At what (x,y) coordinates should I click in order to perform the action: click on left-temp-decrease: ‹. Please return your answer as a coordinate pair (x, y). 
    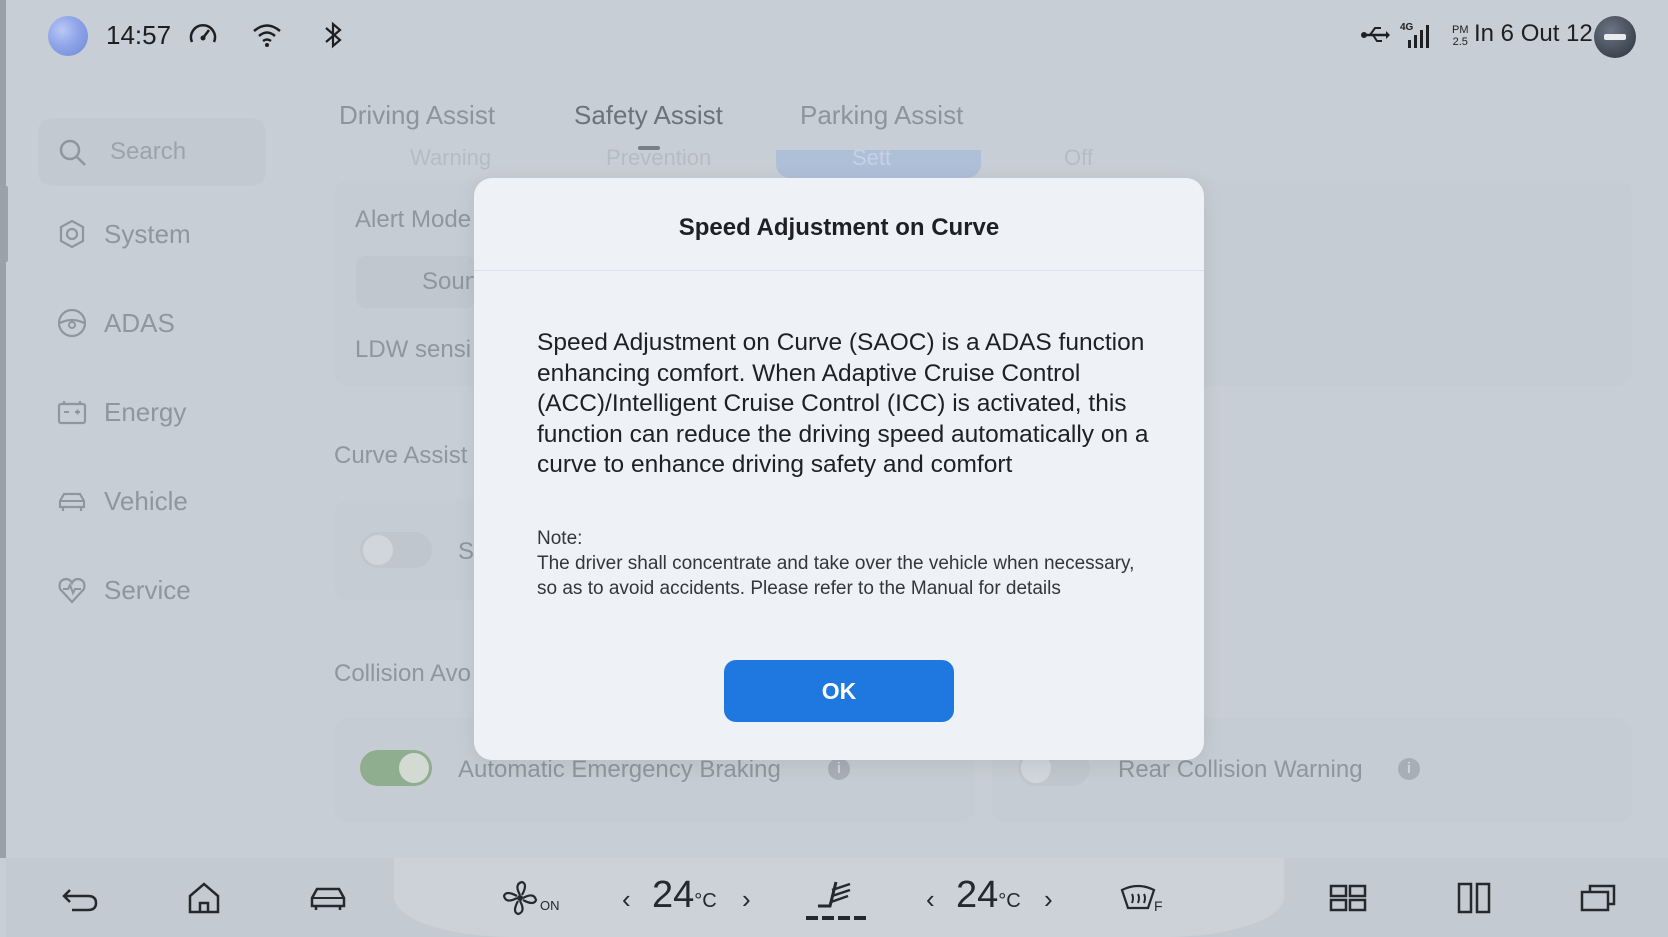
    Looking at the image, I should click on (626, 899).